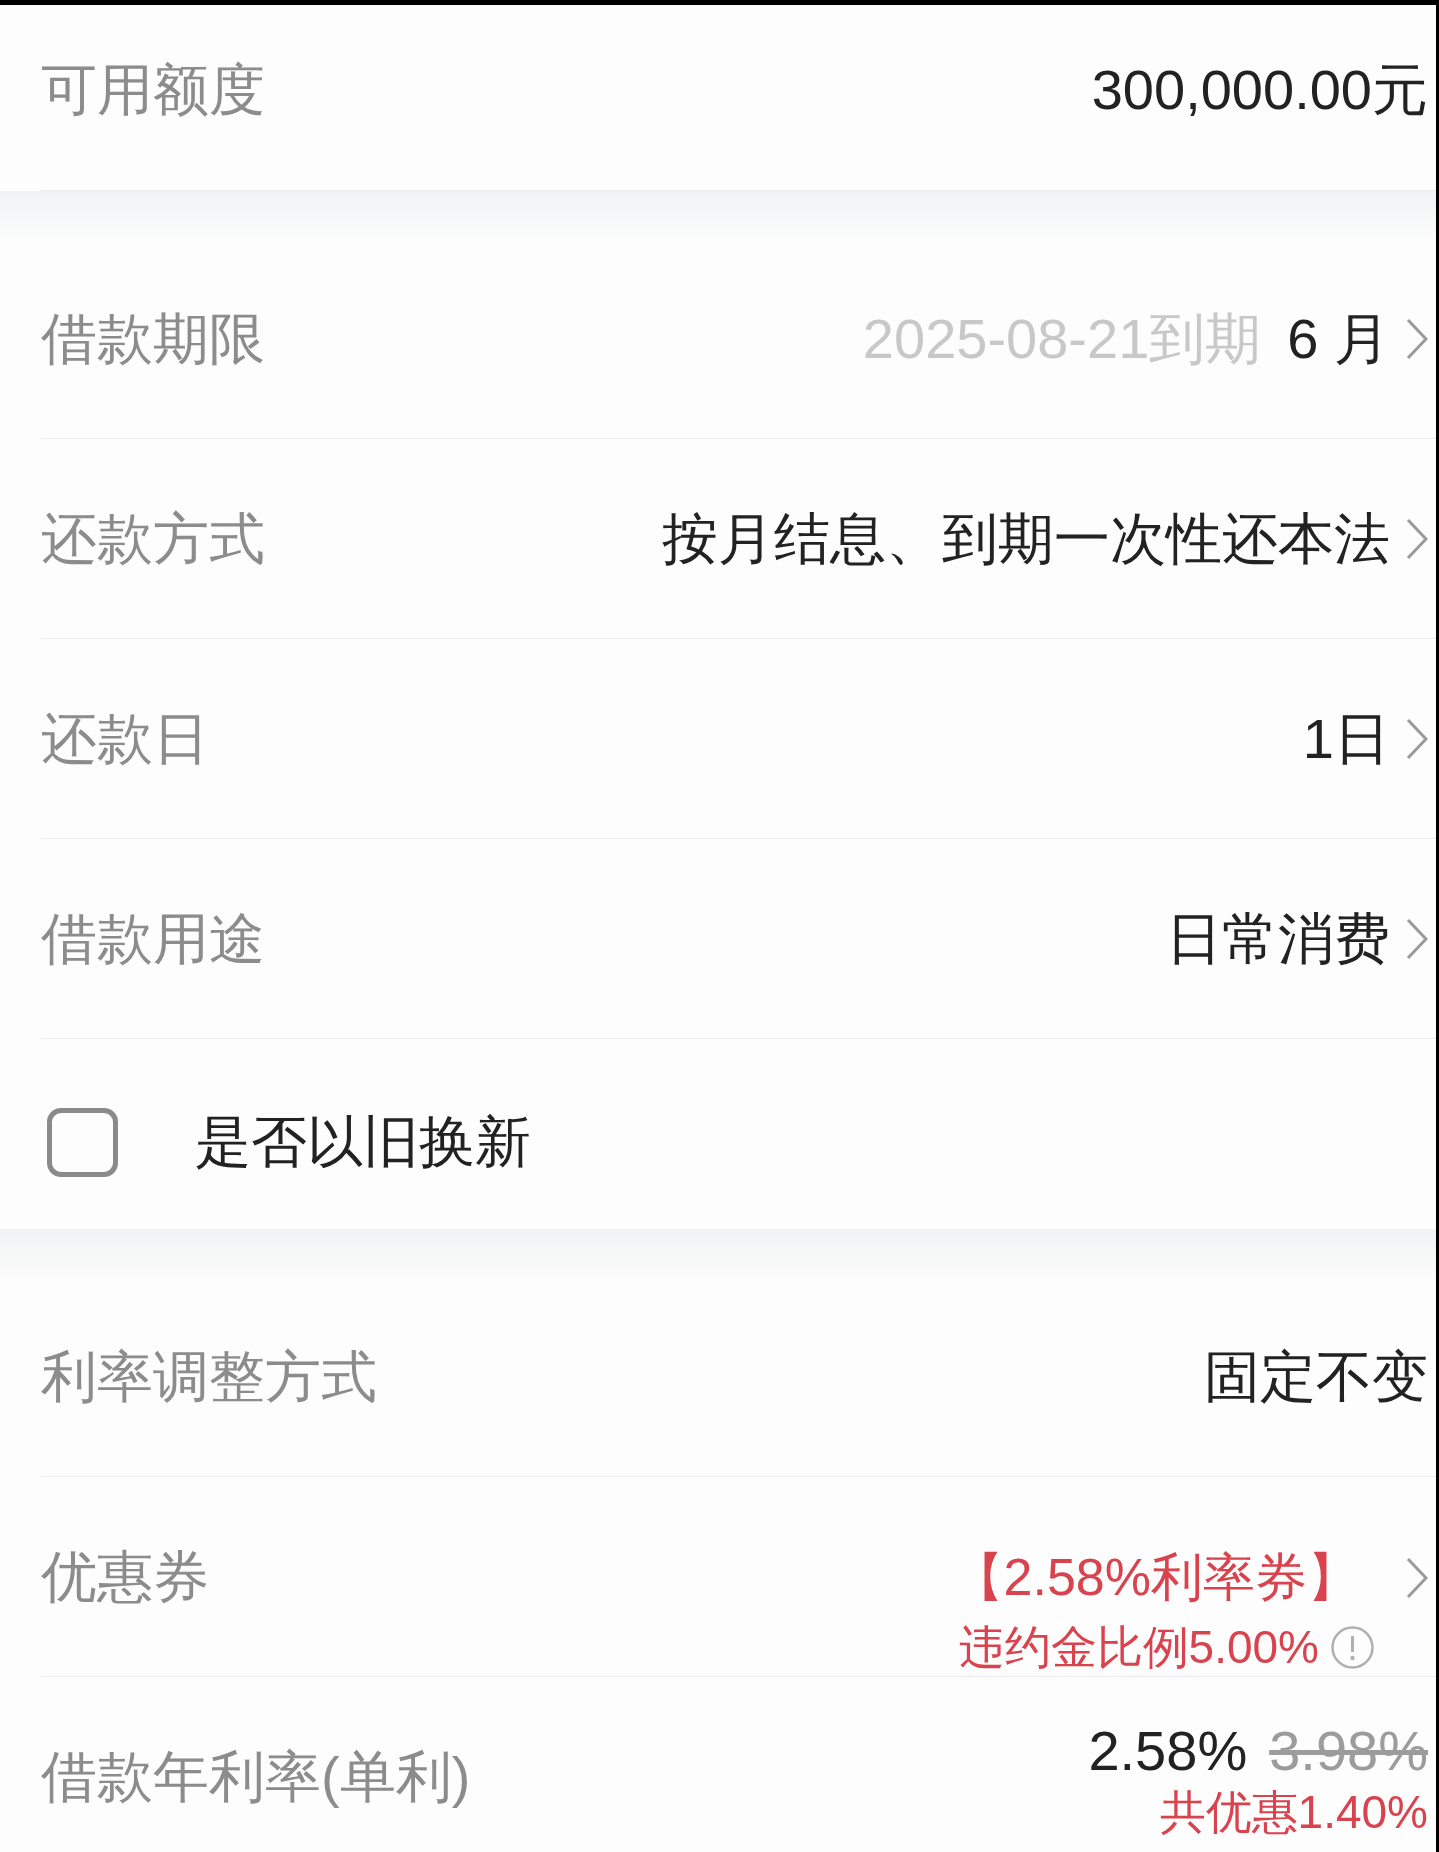 The width and height of the screenshot is (1439, 1852). What do you see at coordinates (1278, 938) in the screenshot?
I see `field-value: 日常消费` at bounding box center [1278, 938].